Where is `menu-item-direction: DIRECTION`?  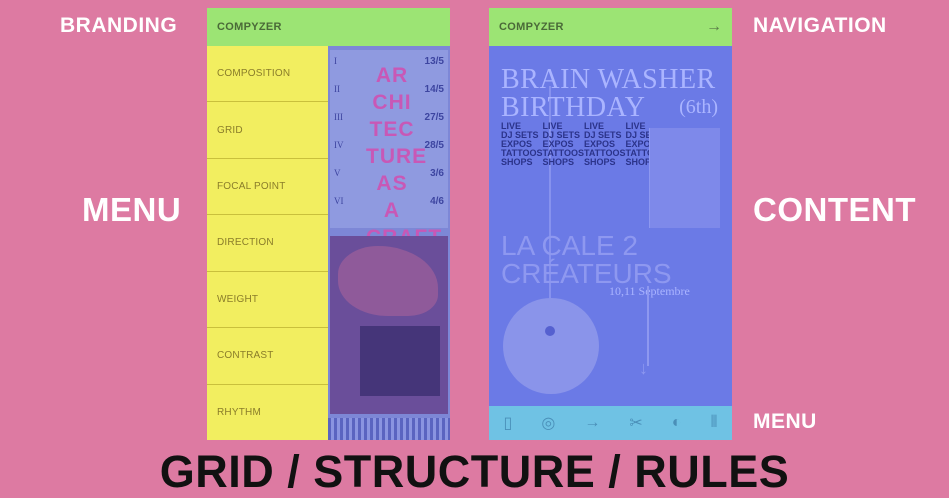 menu-item-direction: DIRECTION is located at coordinates (267, 243).